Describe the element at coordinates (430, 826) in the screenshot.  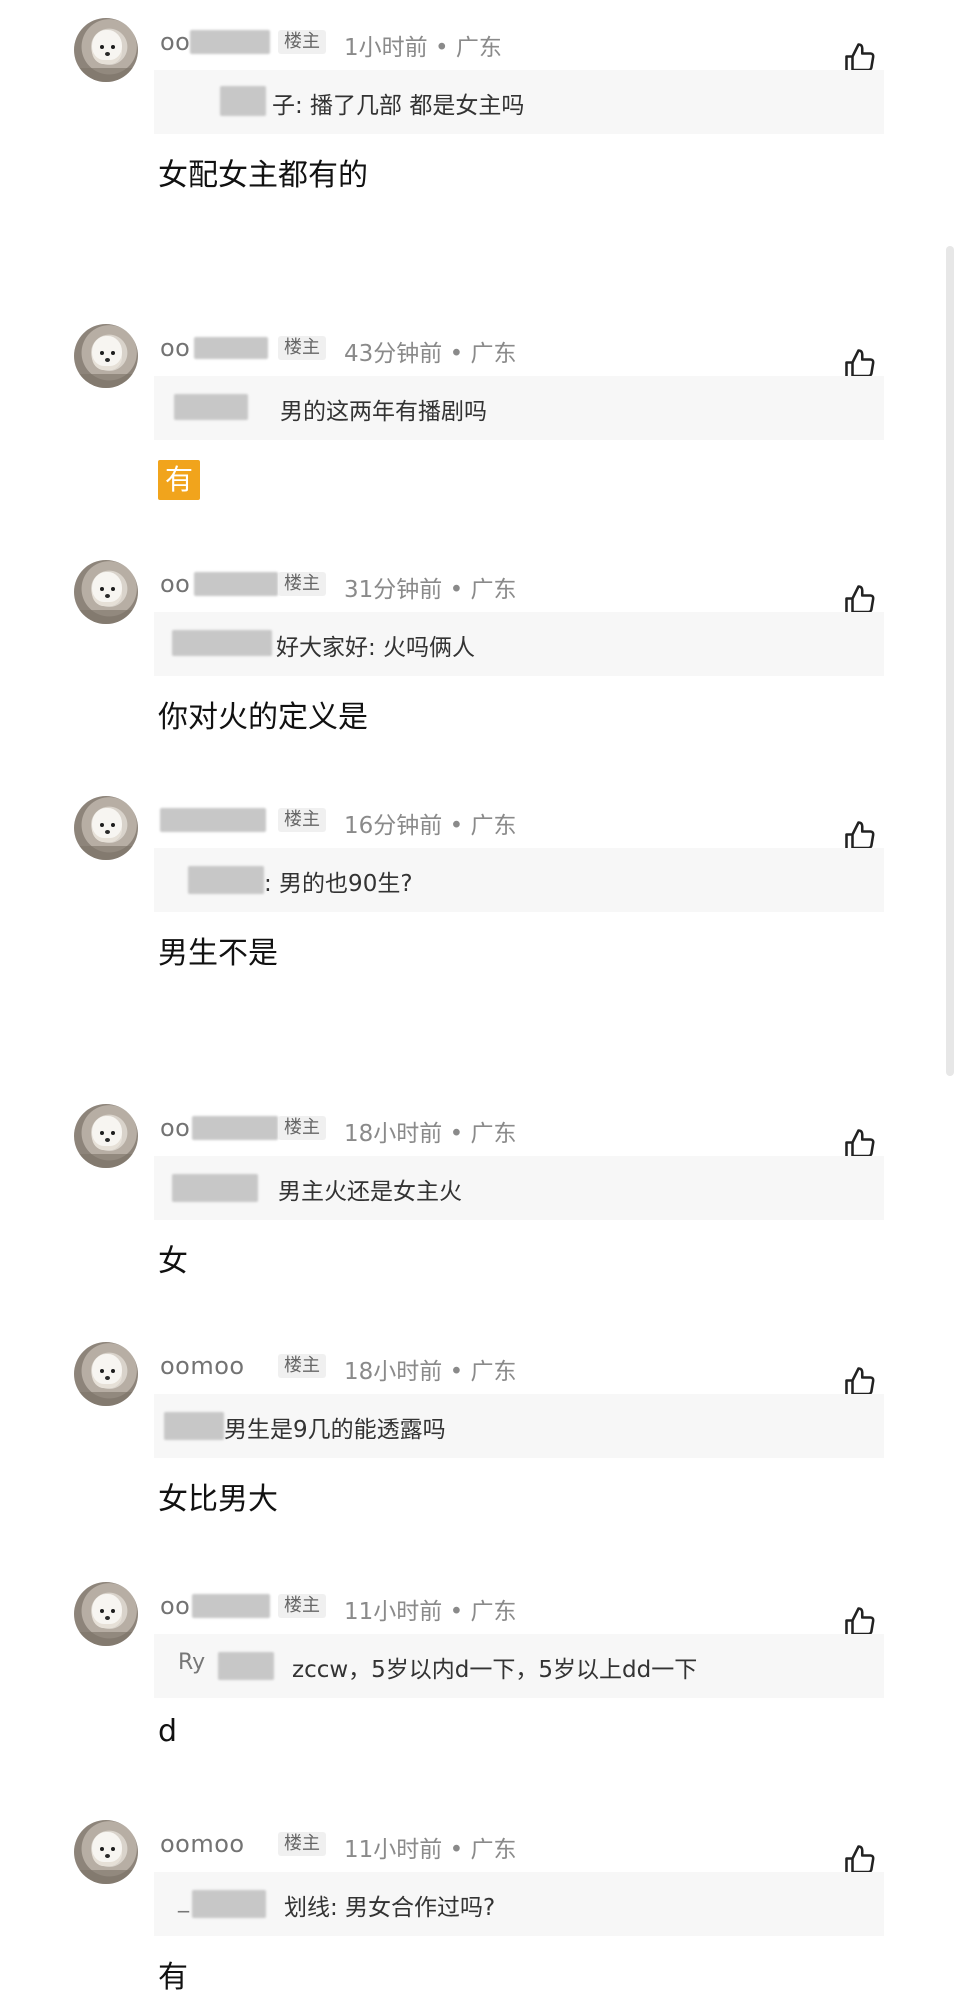
I see `comment-time: 16分钟前 • 广东` at that location.